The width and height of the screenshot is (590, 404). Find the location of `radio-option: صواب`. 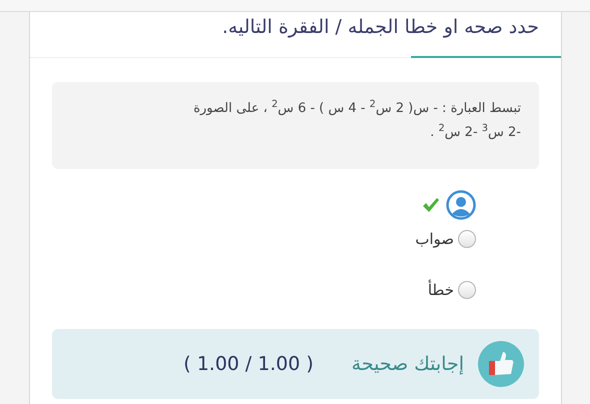

radio-option: صواب is located at coordinates (445, 239).